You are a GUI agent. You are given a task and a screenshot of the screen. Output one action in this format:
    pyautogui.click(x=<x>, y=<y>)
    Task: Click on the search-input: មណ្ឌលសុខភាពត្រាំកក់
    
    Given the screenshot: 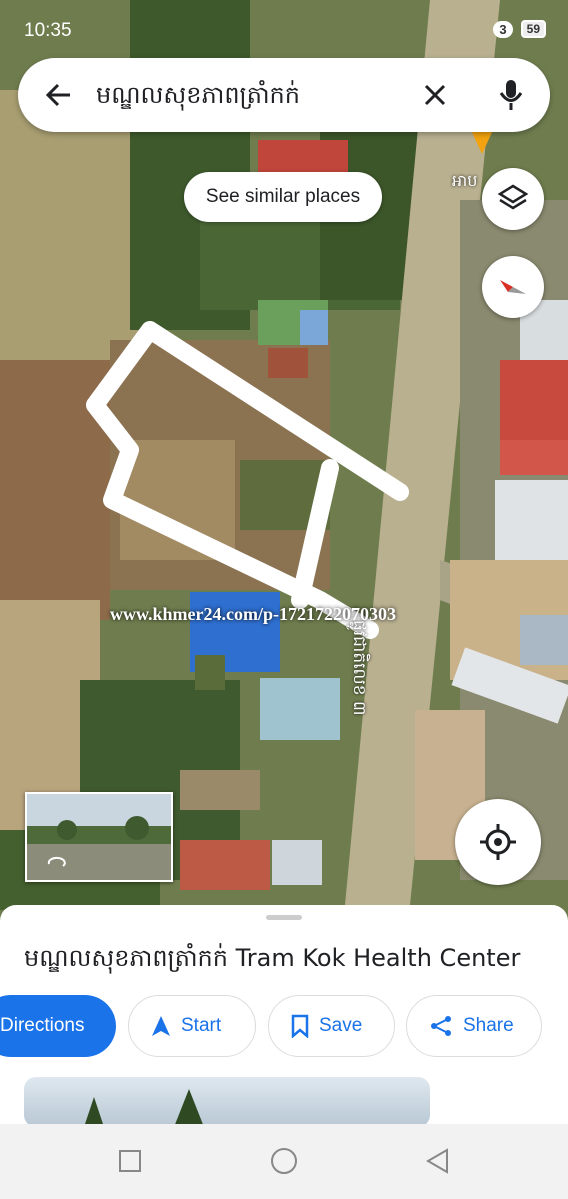 What is the action you would take?
    pyautogui.click(x=198, y=97)
    